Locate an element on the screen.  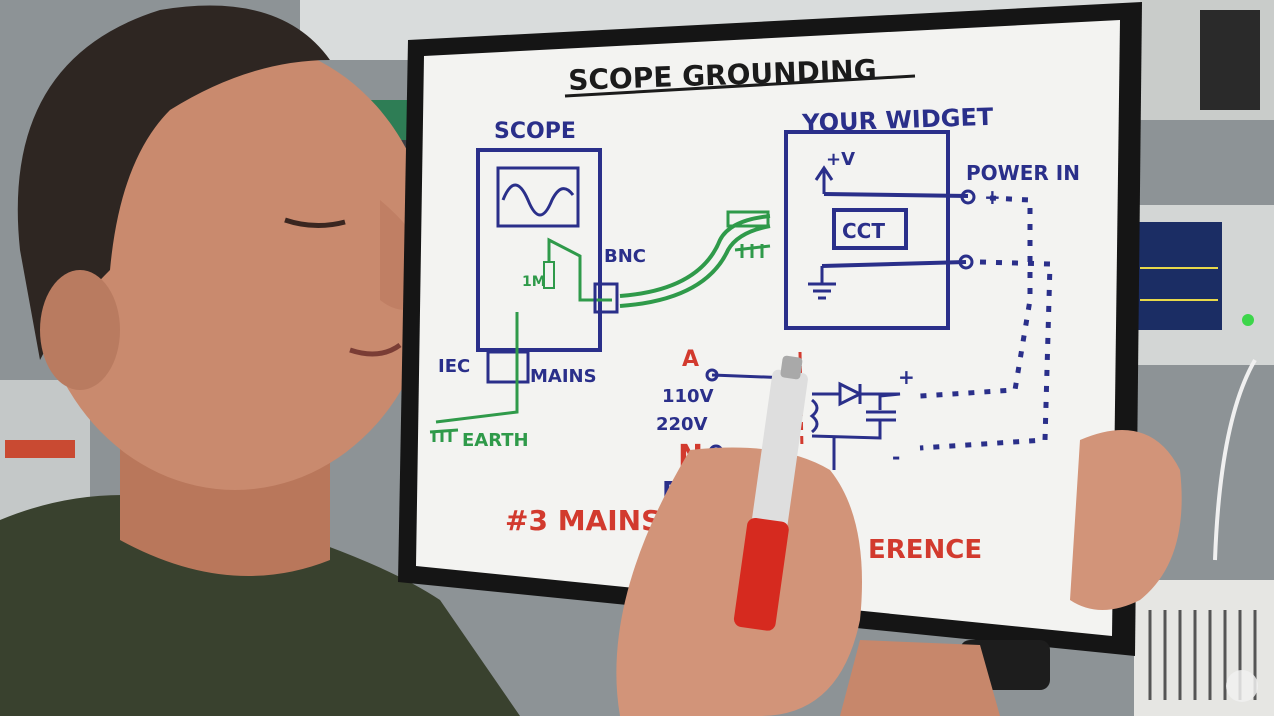
oscilloscope-screen is located at coordinates (1180, 276).